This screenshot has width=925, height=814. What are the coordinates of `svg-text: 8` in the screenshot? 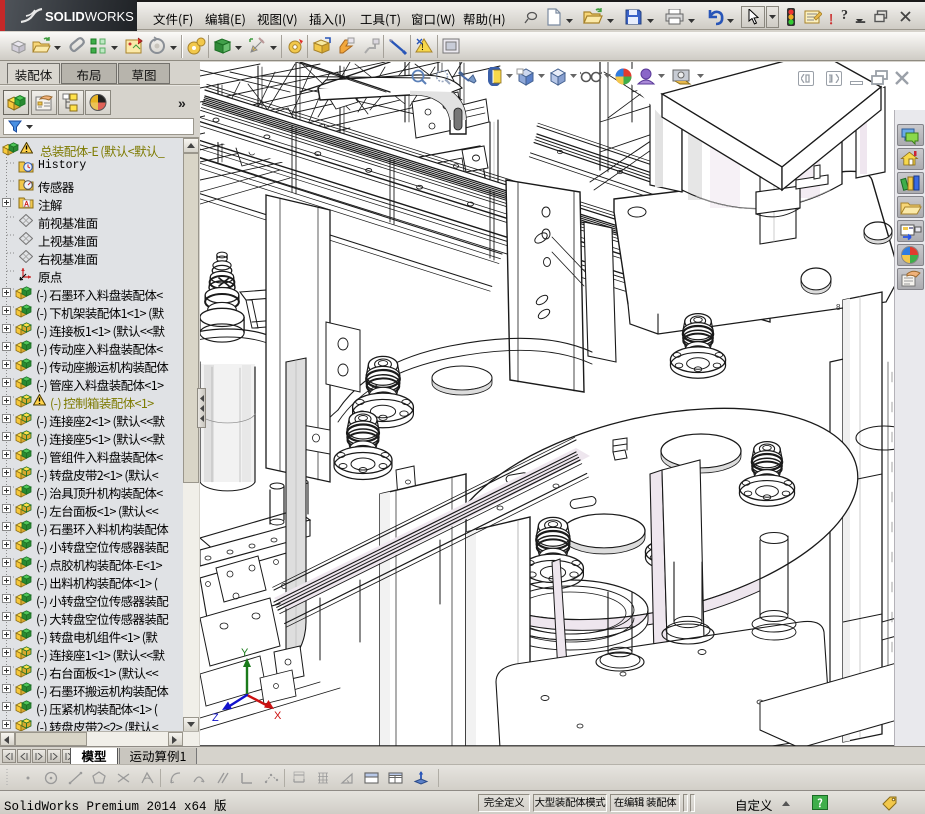 It's located at (838, 307).